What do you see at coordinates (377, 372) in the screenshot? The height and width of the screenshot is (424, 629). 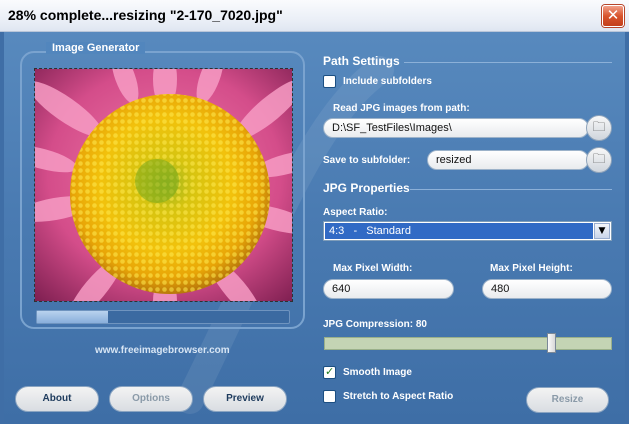 I see `smooth-image-label: Smooth Image` at bounding box center [377, 372].